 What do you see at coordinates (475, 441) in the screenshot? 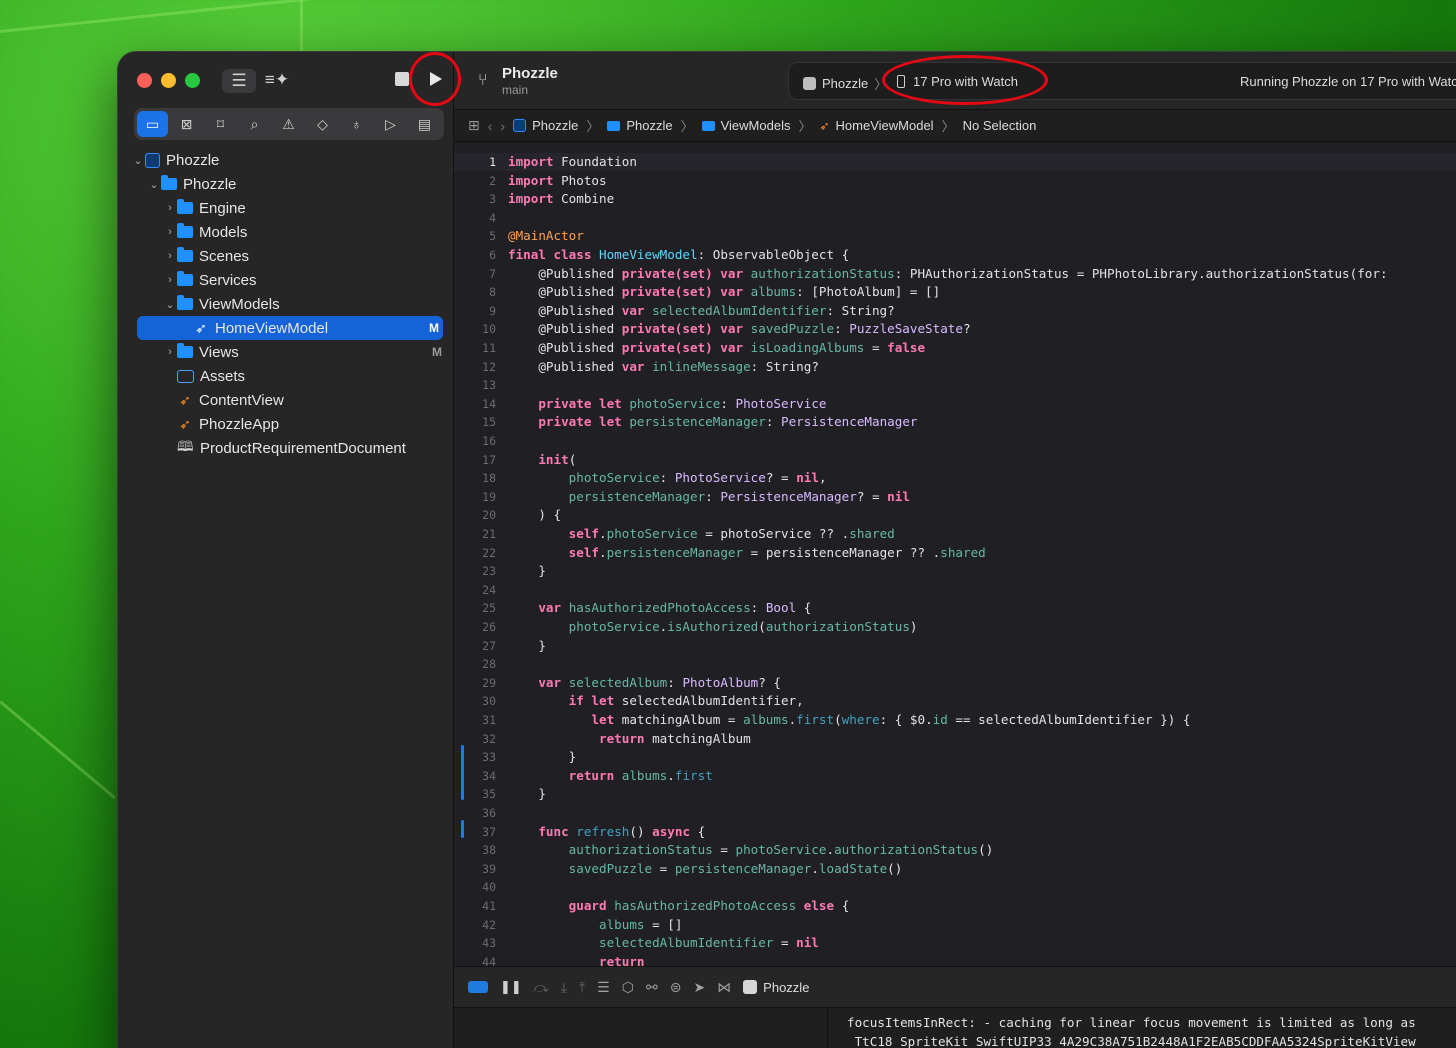
I see `line-number: 16` at bounding box center [475, 441].